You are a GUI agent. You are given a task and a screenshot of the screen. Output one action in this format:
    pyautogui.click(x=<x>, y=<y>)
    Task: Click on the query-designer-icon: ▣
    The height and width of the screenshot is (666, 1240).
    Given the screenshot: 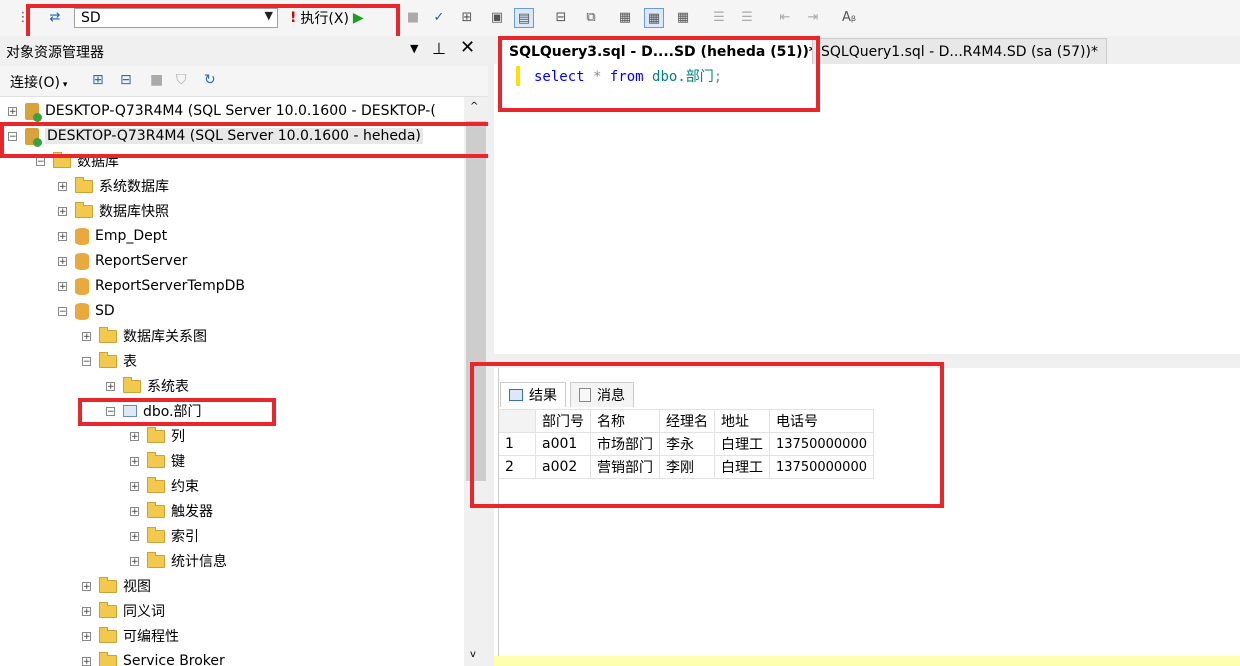 What is the action you would take?
    pyautogui.click(x=497, y=17)
    